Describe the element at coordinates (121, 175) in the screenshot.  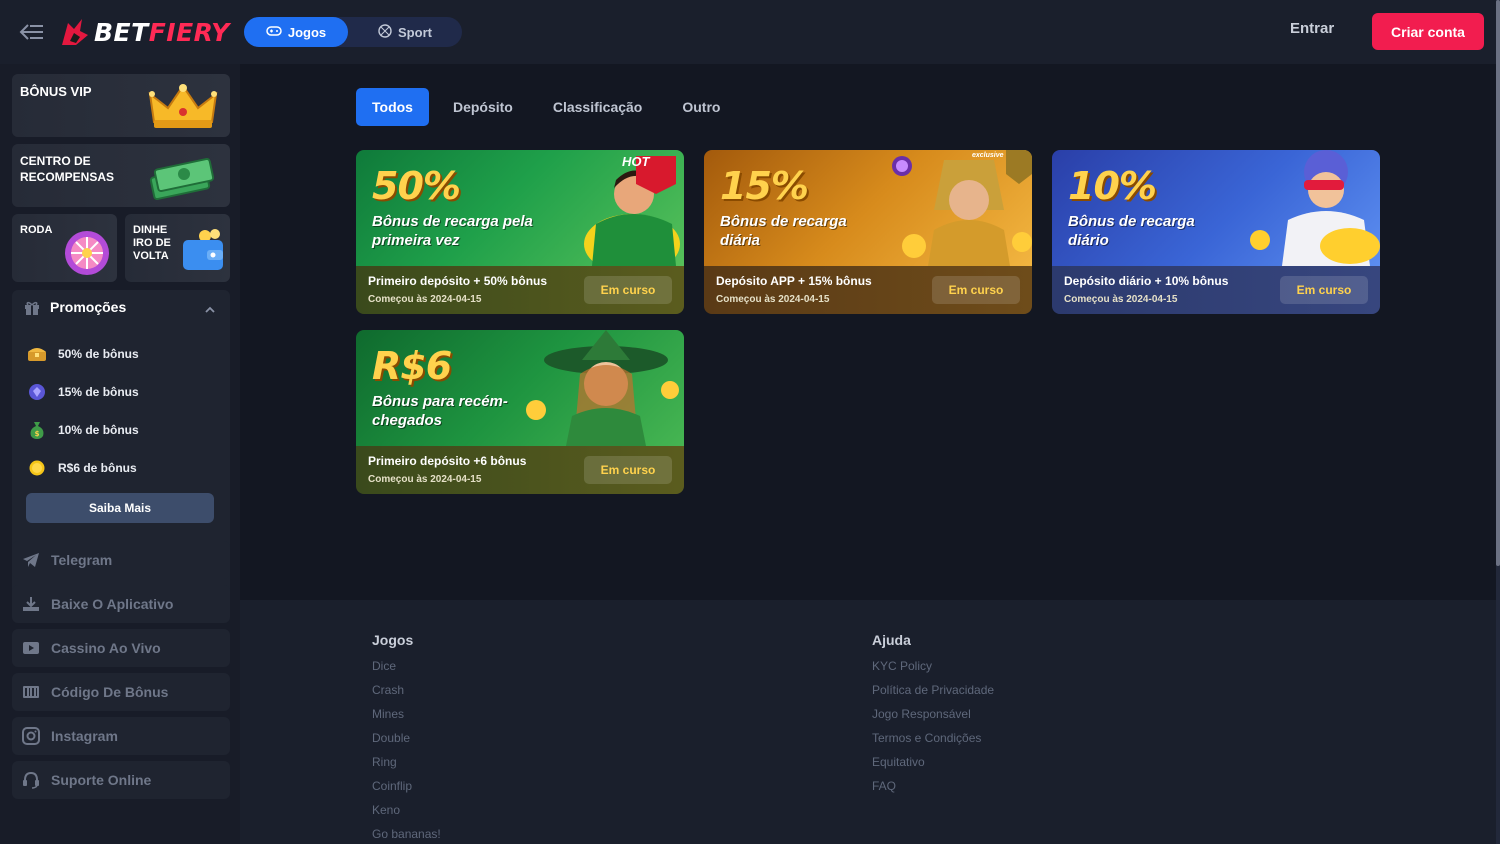
I see `rewards-center-card: CENTRO DE RECOMPENSAS` at that location.